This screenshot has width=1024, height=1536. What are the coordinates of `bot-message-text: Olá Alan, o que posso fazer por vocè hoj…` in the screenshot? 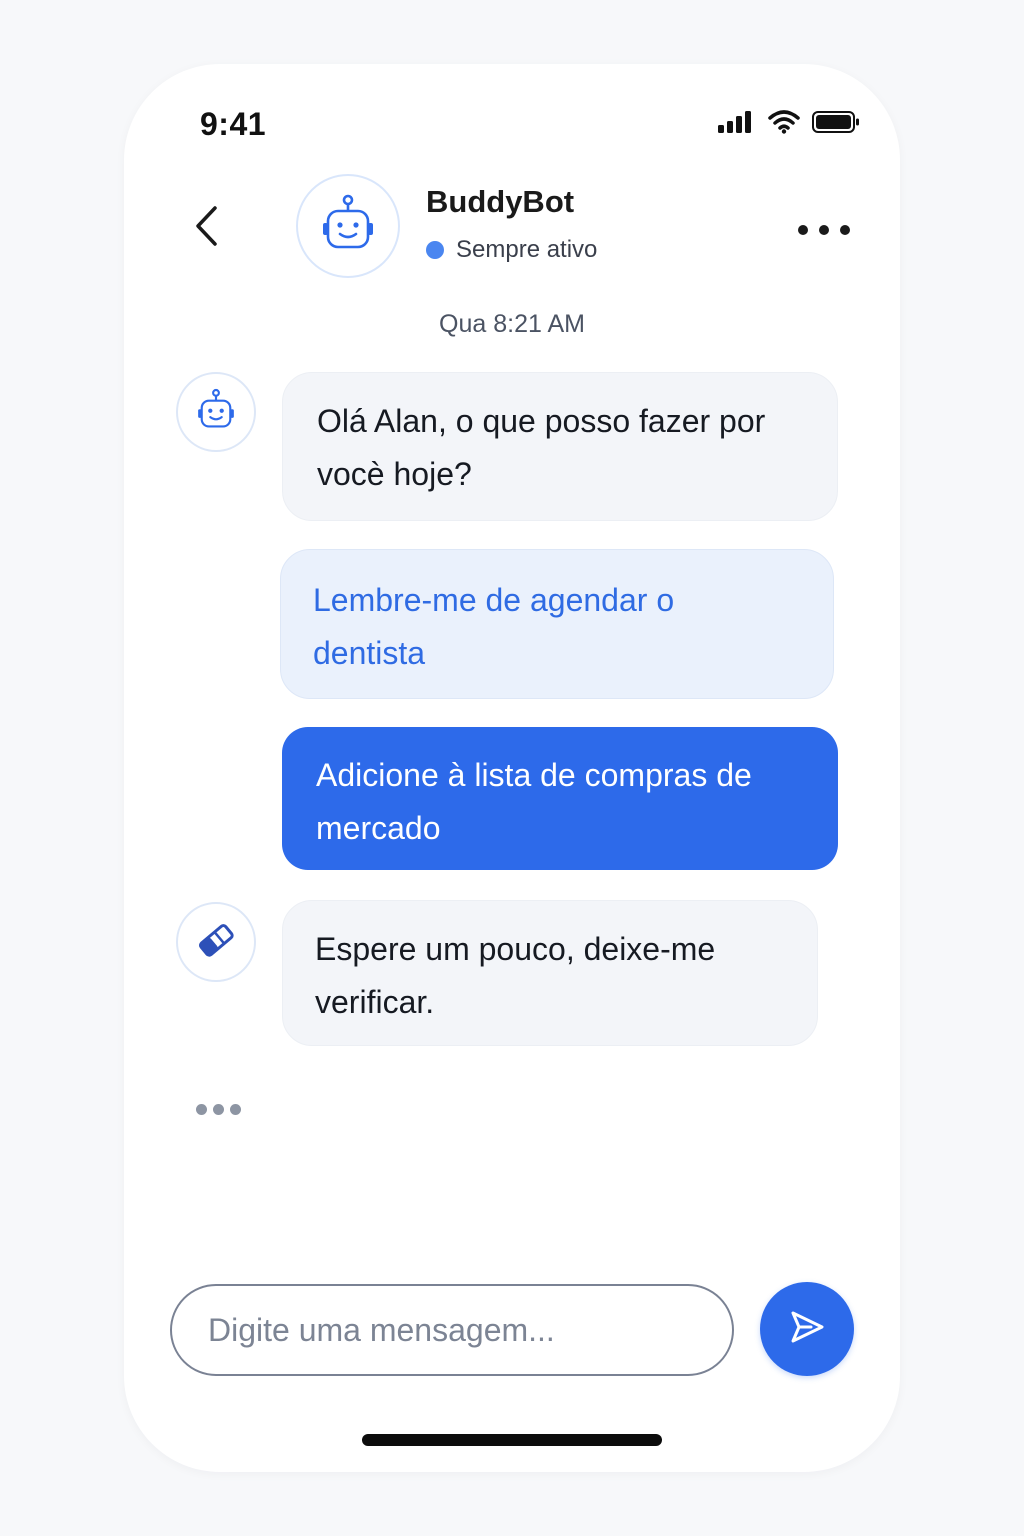 It's located at (541, 447).